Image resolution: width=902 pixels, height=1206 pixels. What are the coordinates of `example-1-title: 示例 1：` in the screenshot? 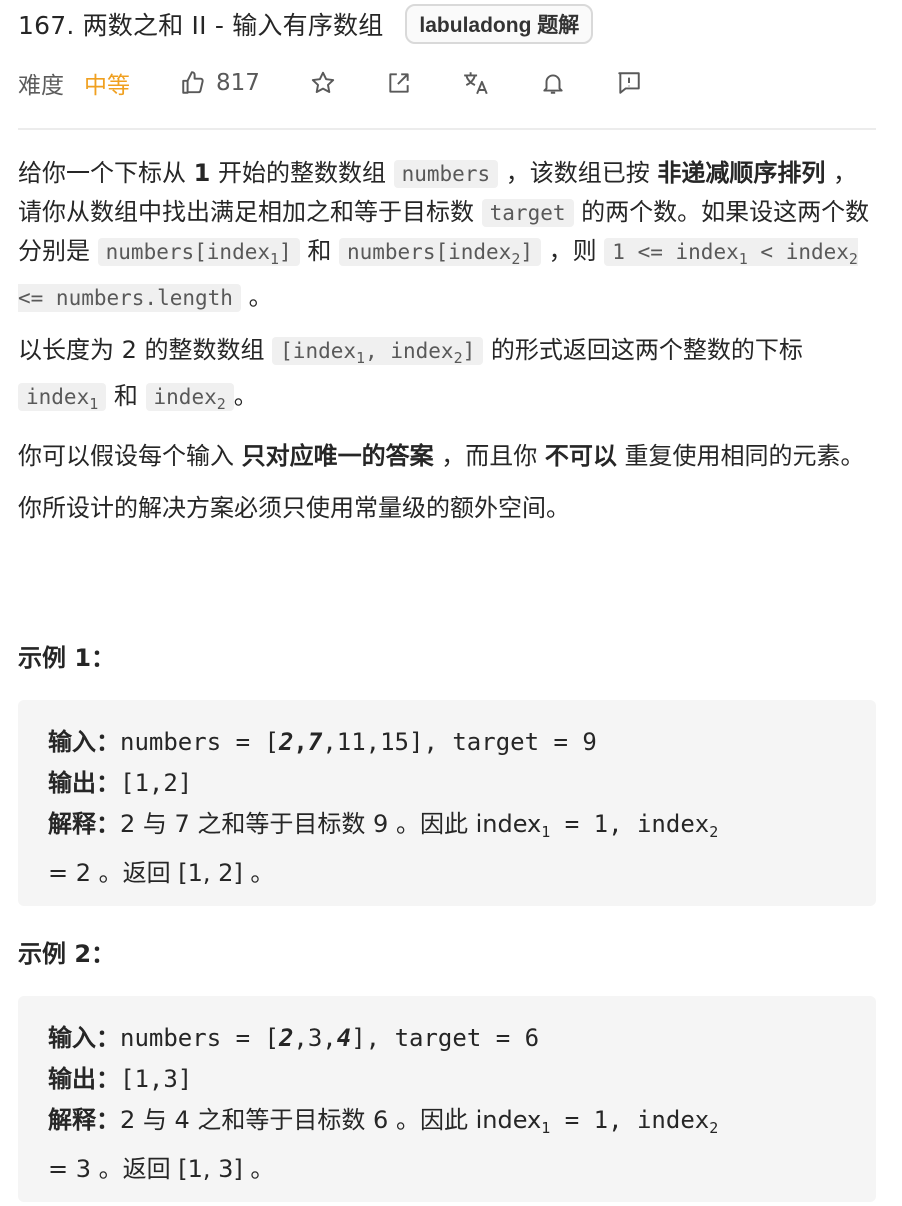 It's located at (67, 658).